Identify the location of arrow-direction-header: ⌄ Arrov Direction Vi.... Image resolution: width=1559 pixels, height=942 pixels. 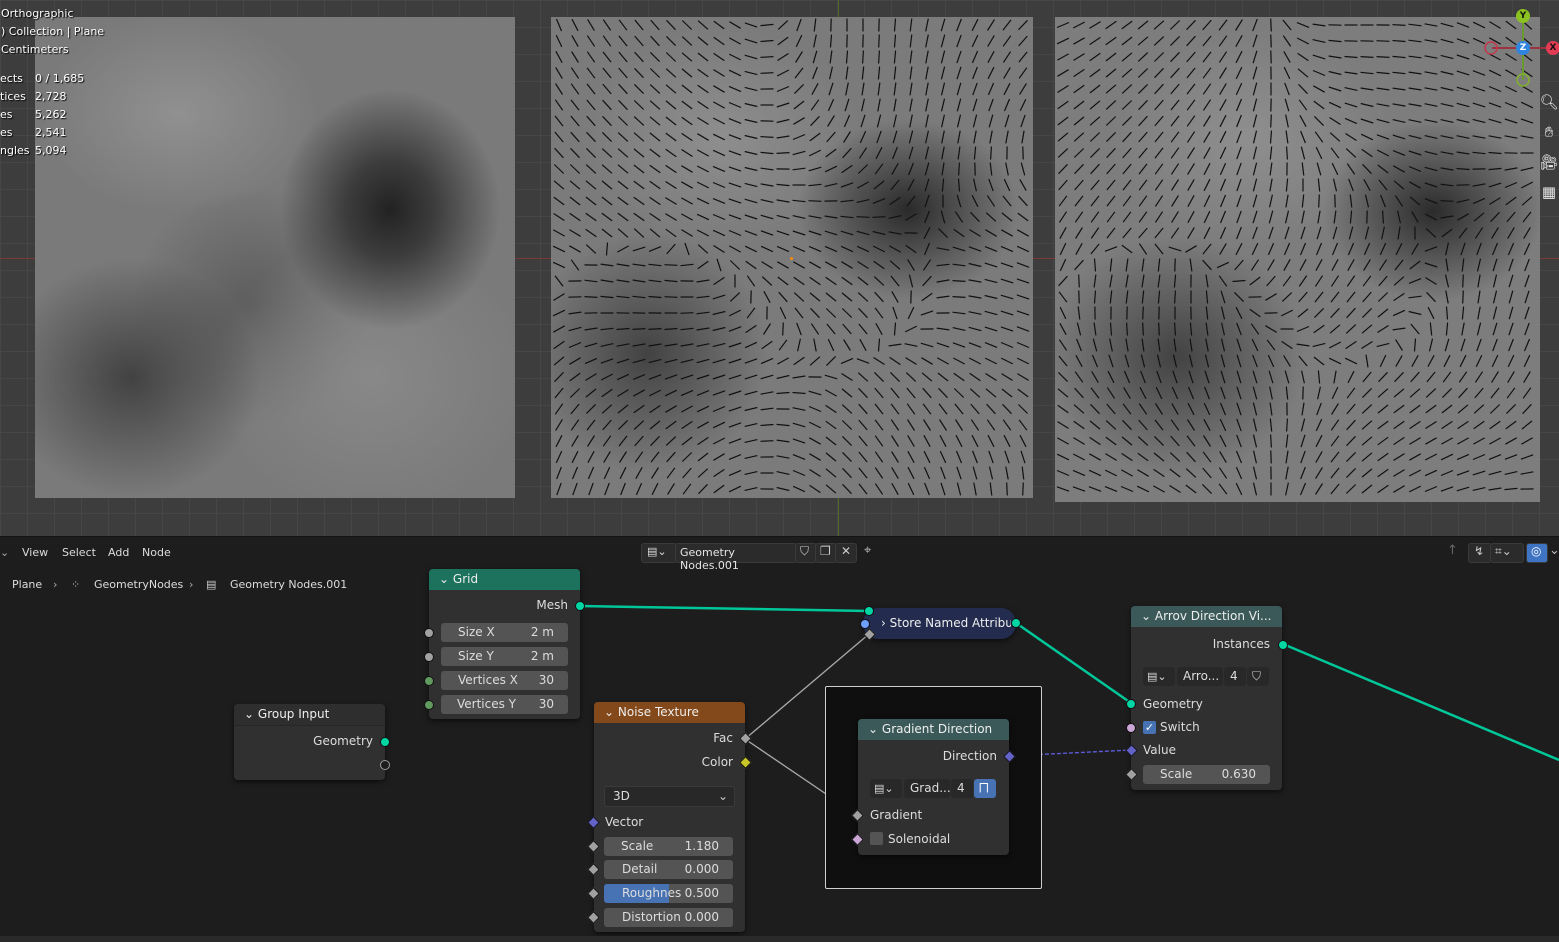
(1206, 616).